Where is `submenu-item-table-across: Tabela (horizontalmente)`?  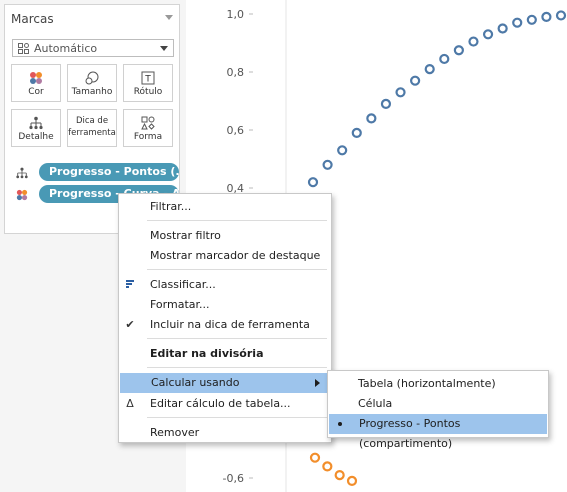
submenu-item-table-across: Tabela (horizontalmente) is located at coordinates (438, 384).